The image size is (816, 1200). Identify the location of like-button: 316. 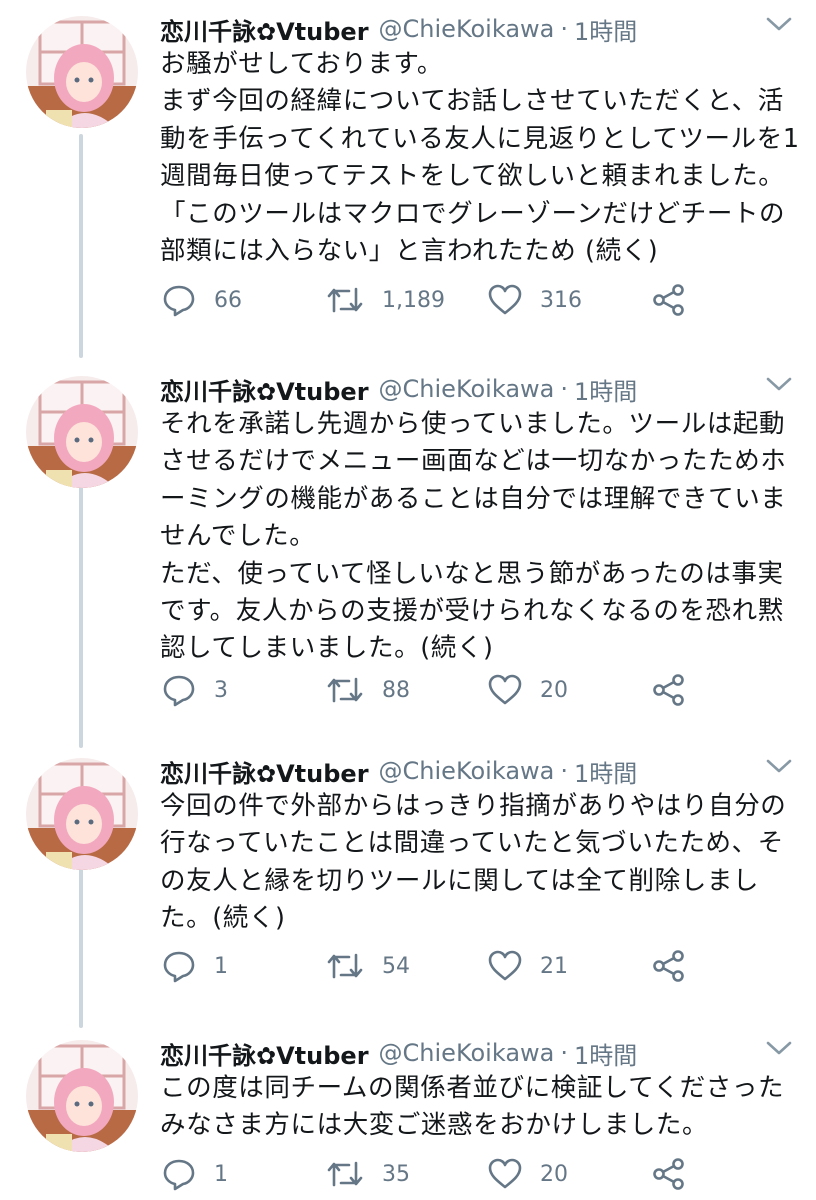
(535, 300).